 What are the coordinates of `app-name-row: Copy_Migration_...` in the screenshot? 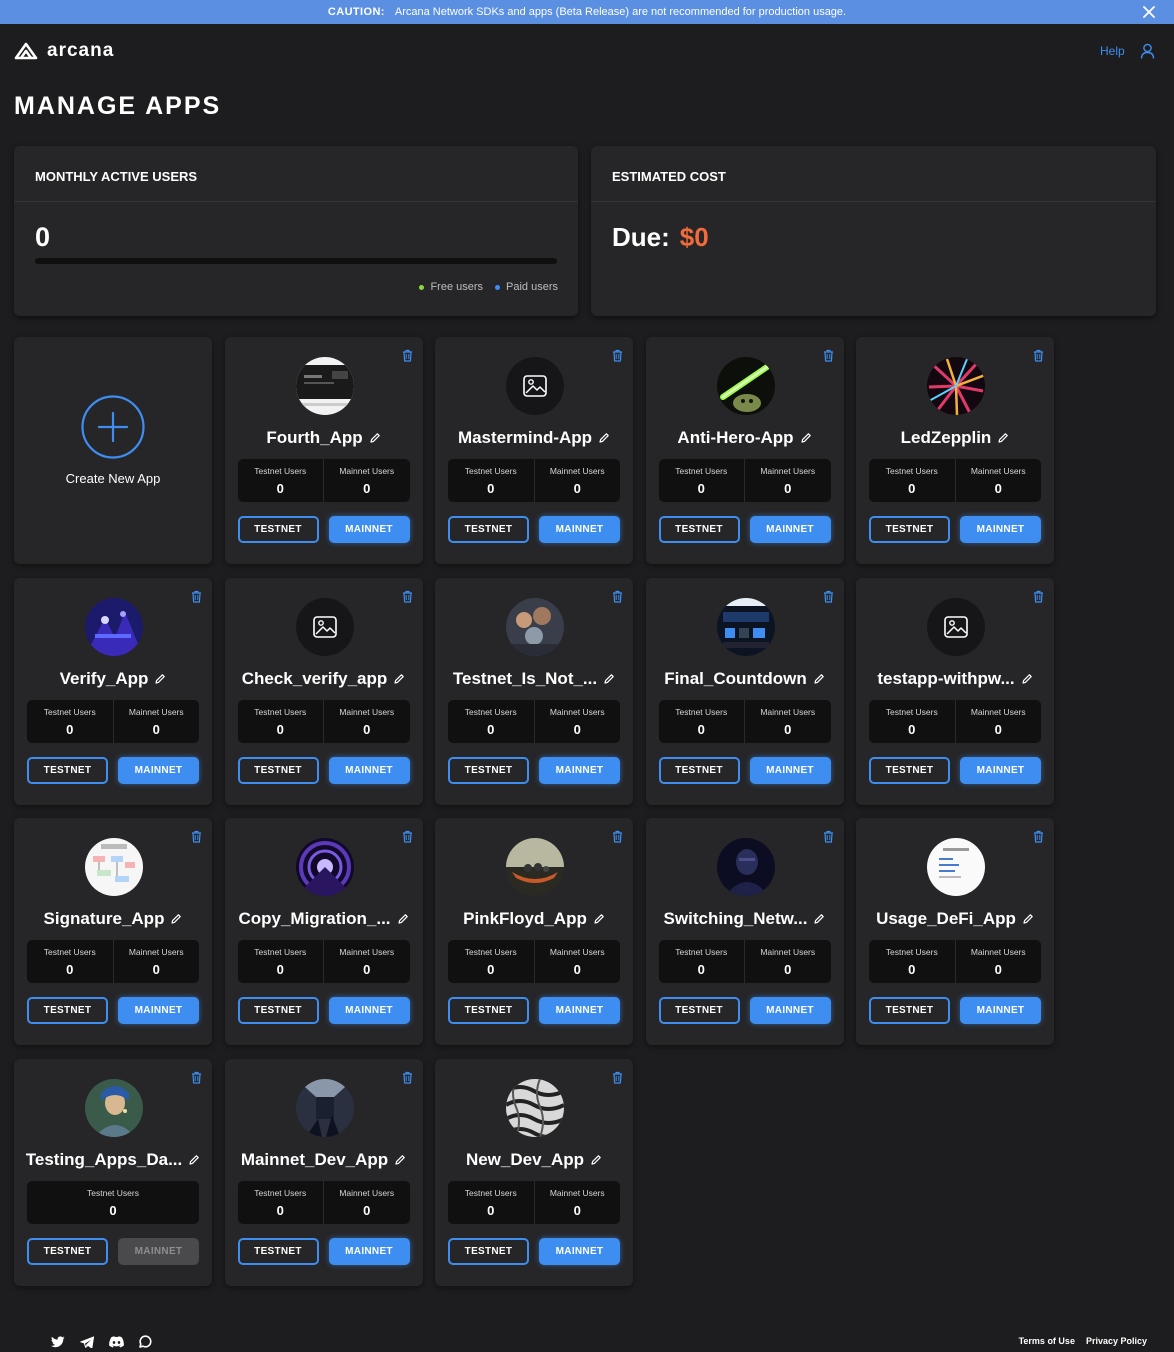 It's located at (324, 919).